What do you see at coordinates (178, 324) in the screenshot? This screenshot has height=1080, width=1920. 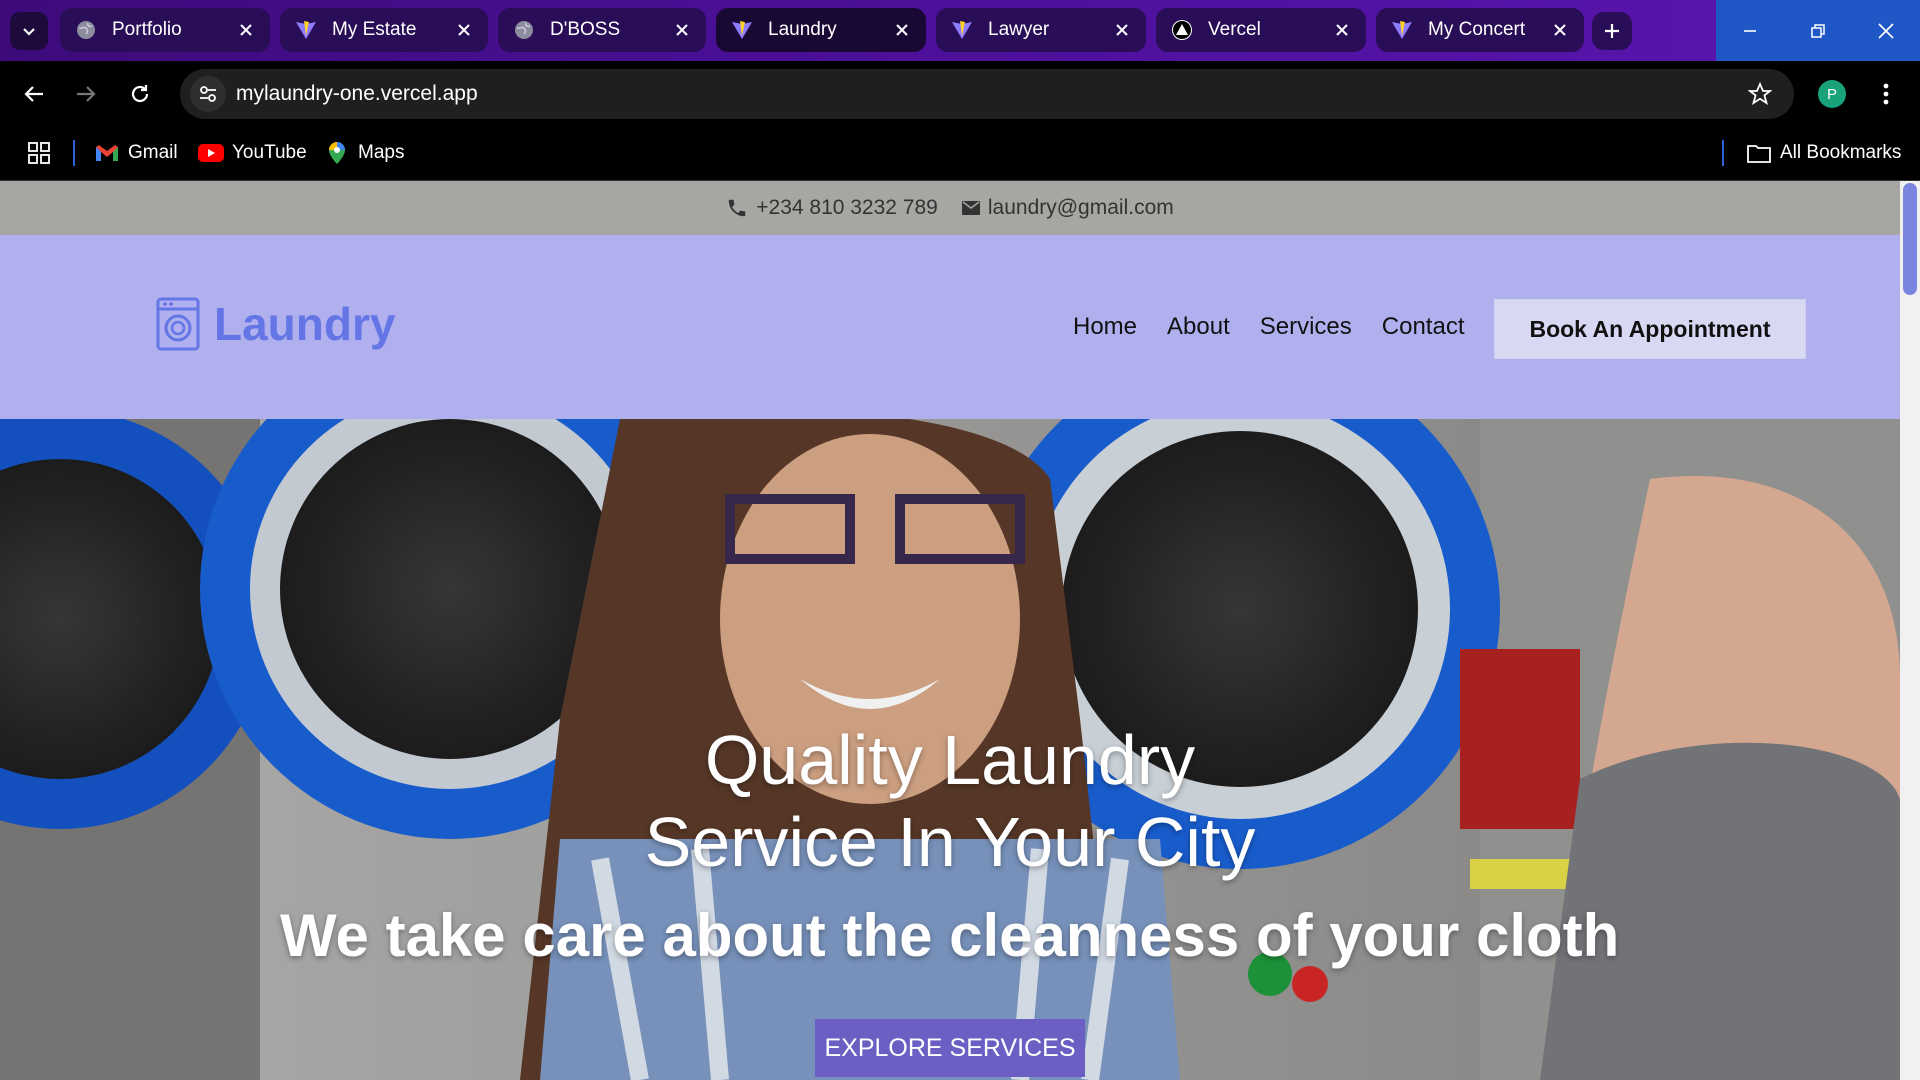 I see `washing-machine-icon` at bounding box center [178, 324].